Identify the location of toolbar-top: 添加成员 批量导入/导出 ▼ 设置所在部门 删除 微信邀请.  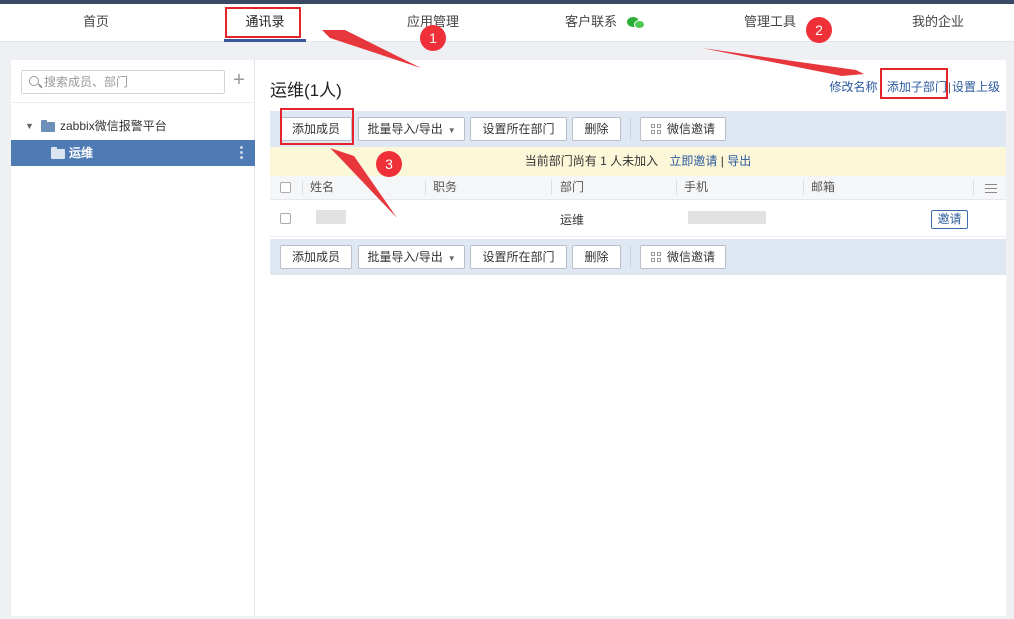
(638, 129).